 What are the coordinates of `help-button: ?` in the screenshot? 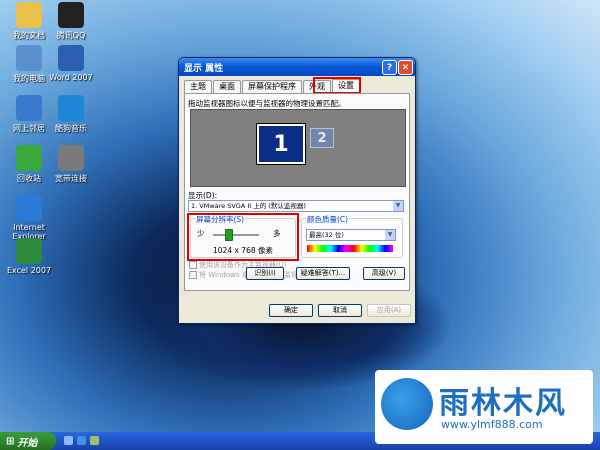 It's located at (389, 67).